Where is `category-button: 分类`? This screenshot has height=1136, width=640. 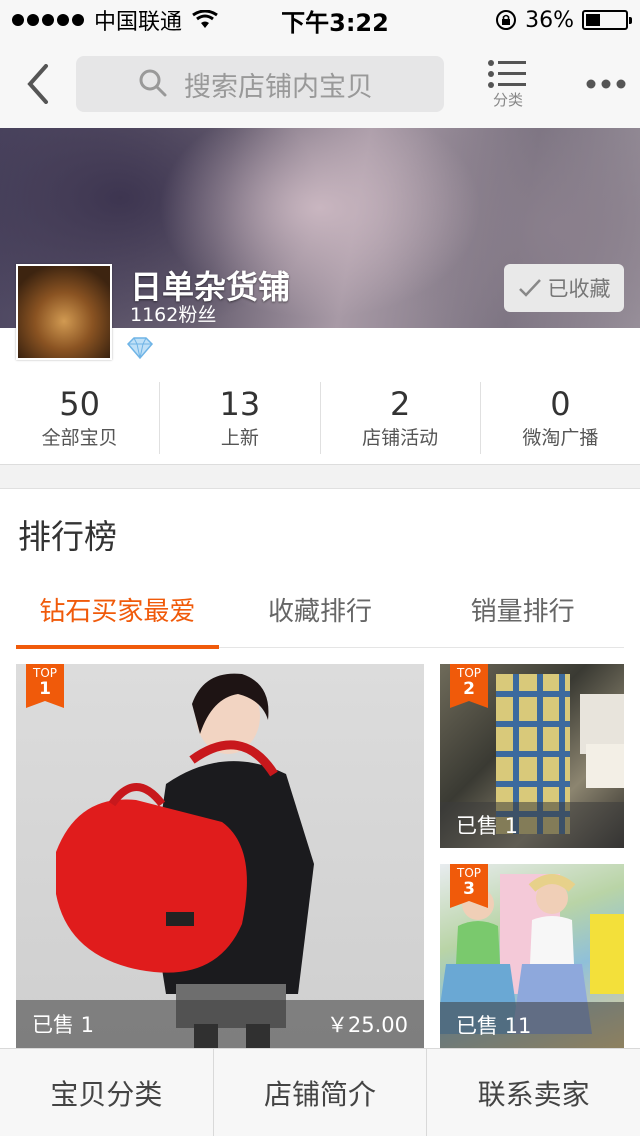
category-button: 分类 is located at coordinates (508, 84).